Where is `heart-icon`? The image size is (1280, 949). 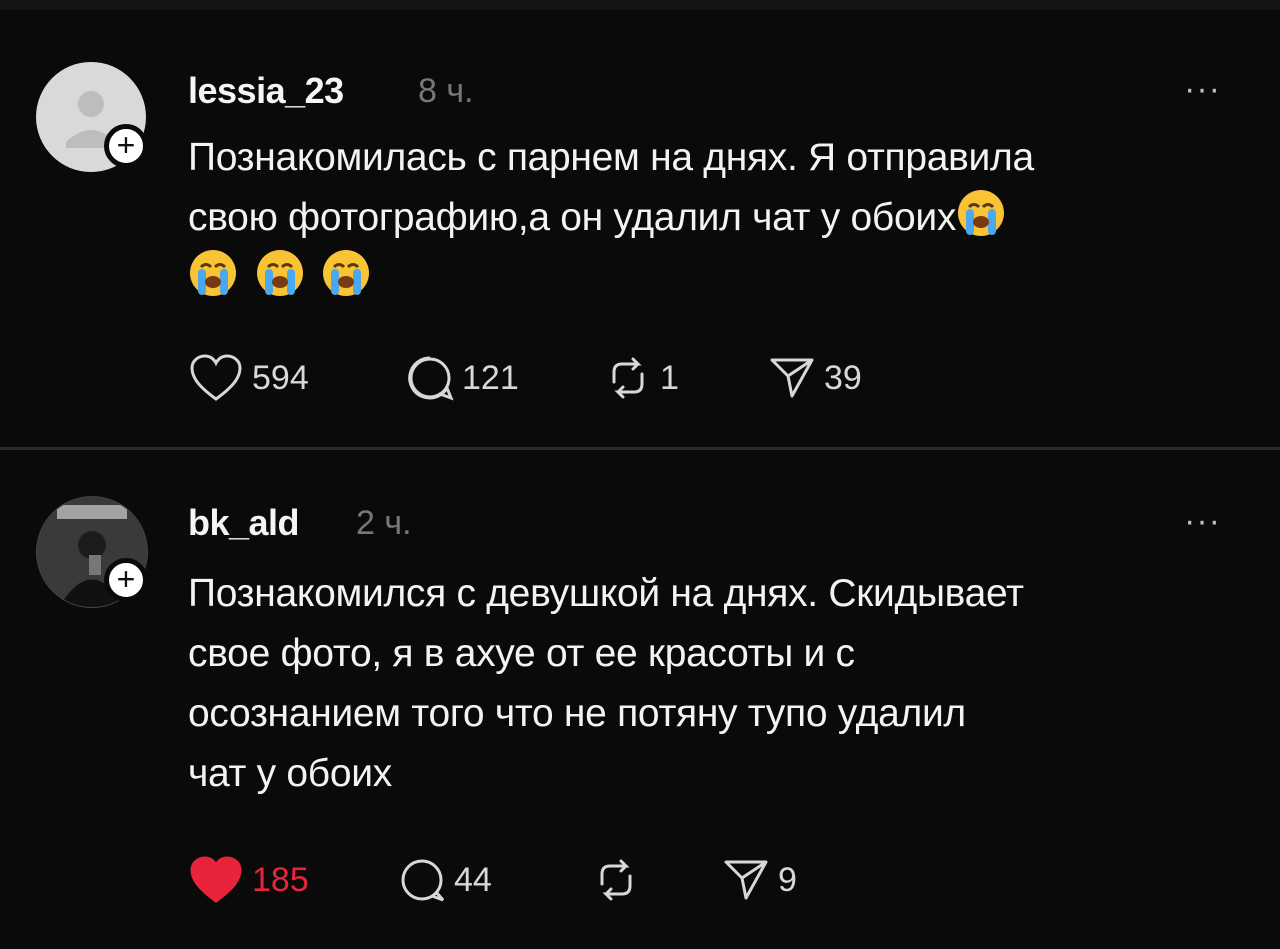 heart-icon is located at coordinates (216, 377).